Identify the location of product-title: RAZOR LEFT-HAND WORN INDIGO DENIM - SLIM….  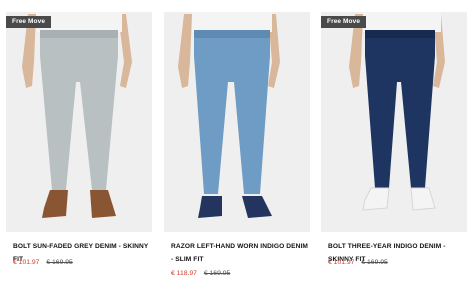
(241, 253).